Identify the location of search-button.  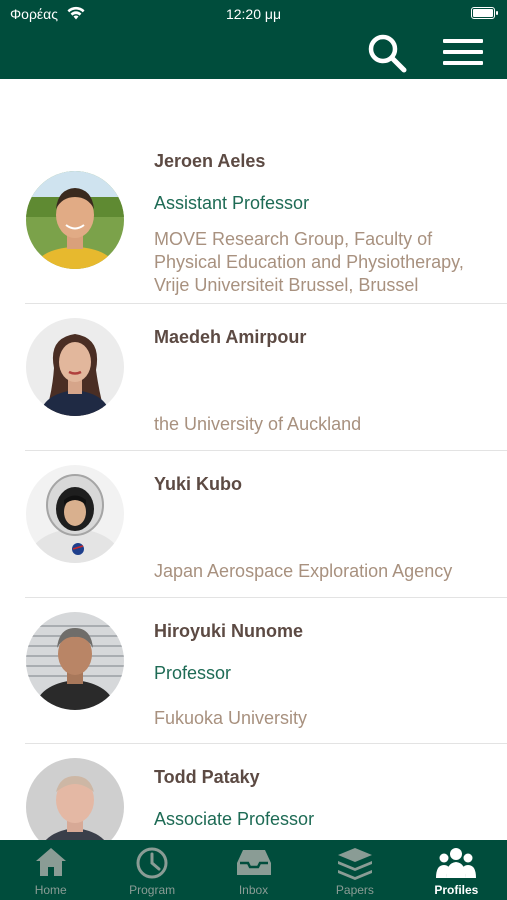
(387, 53).